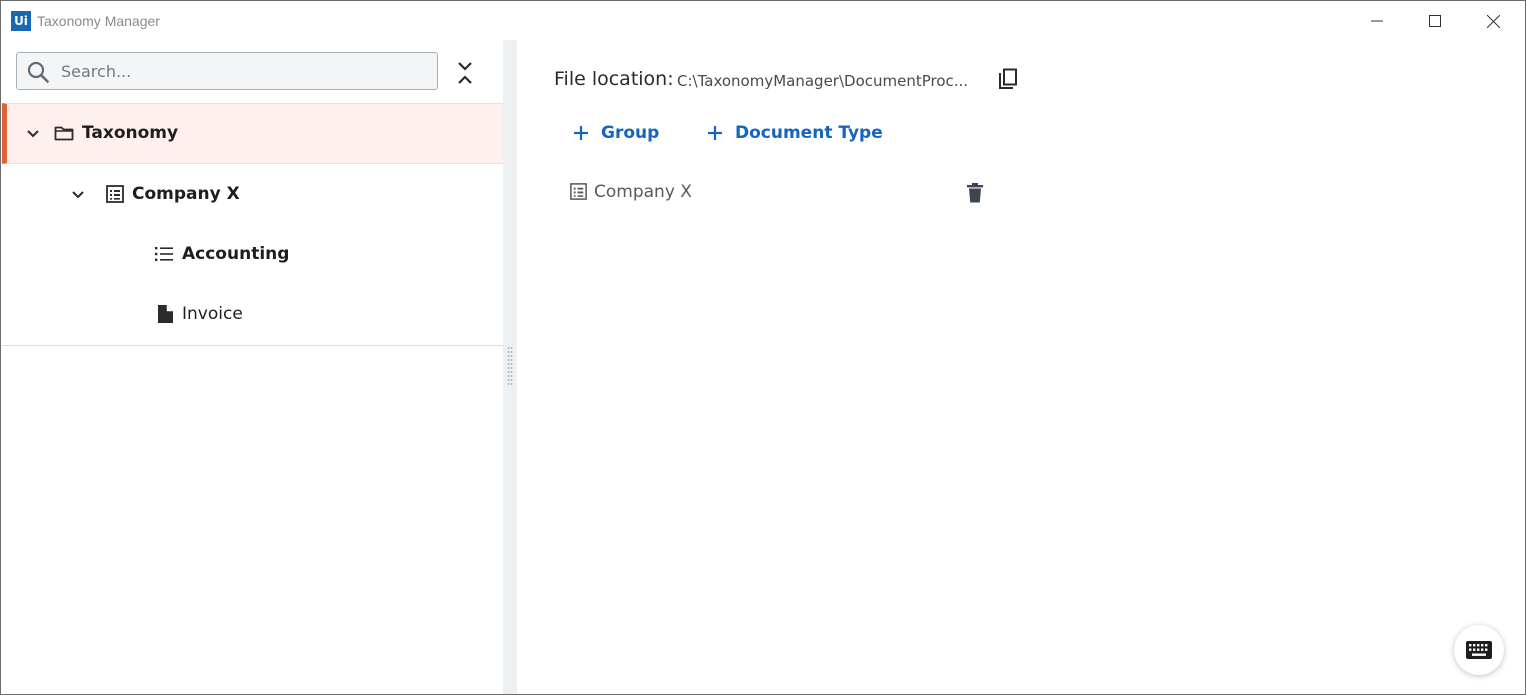 The height and width of the screenshot is (695, 1526). I want to click on maximize-icon, so click(1435, 21).